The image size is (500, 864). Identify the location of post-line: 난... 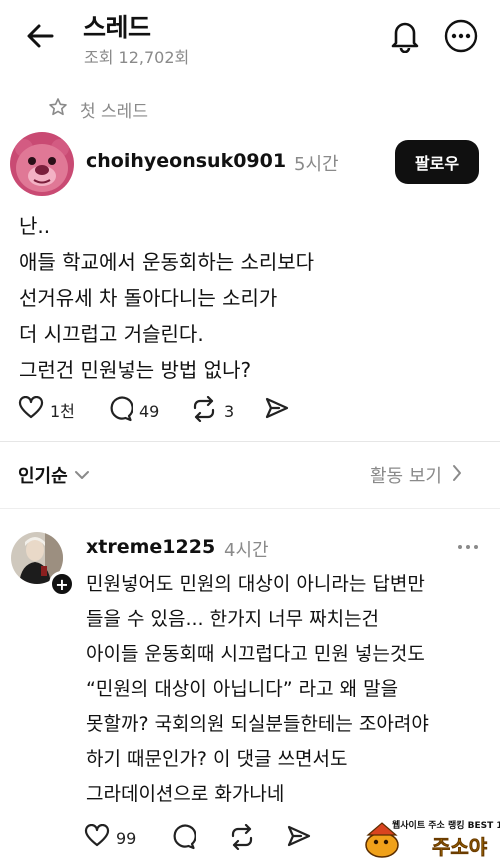
(35, 226).